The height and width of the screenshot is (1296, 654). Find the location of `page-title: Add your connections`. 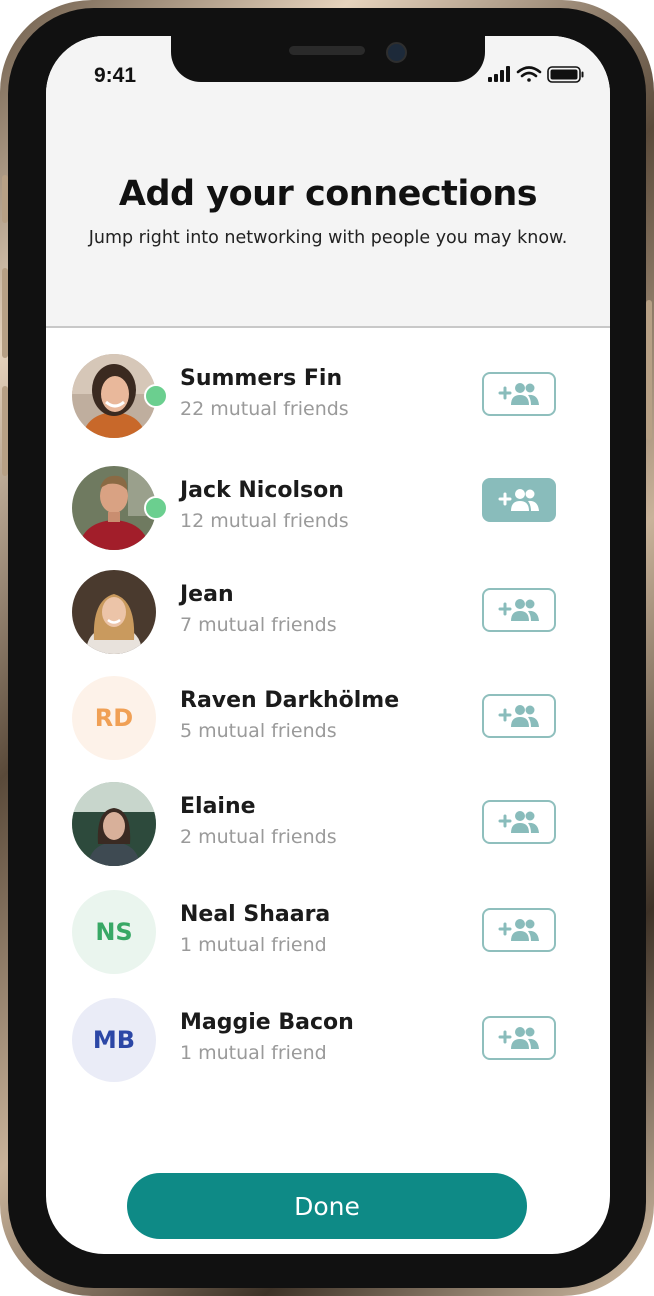

page-title: Add your connections is located at coordinates (328, 194).